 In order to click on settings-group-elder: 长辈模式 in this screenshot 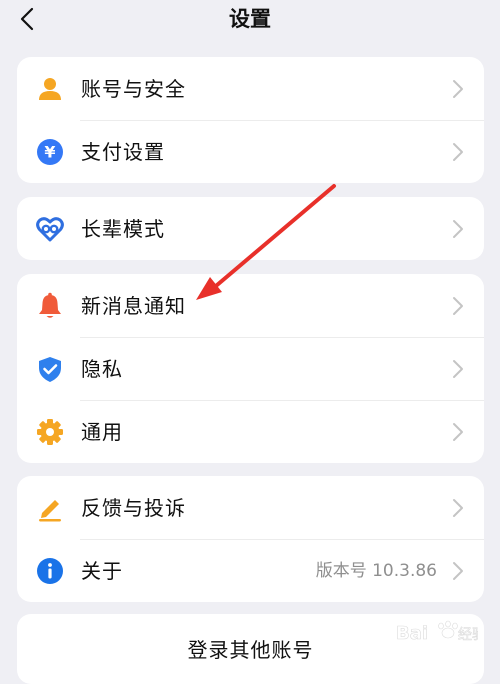, I will do `click(250, 228)`.